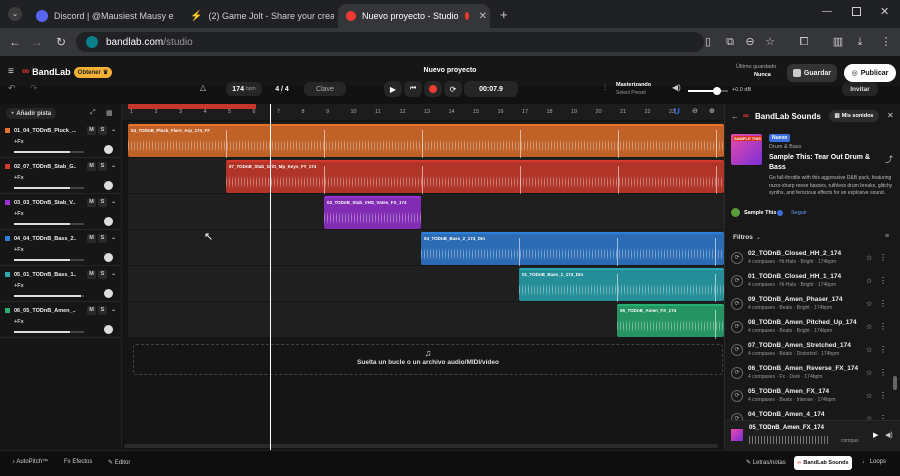 Image resolution: width=900 pixels, height=476 pixels. I want to click on tab-gamejolt: ⚡ (2) Game Jolt - Share your creat ✕, so click(258, 16).